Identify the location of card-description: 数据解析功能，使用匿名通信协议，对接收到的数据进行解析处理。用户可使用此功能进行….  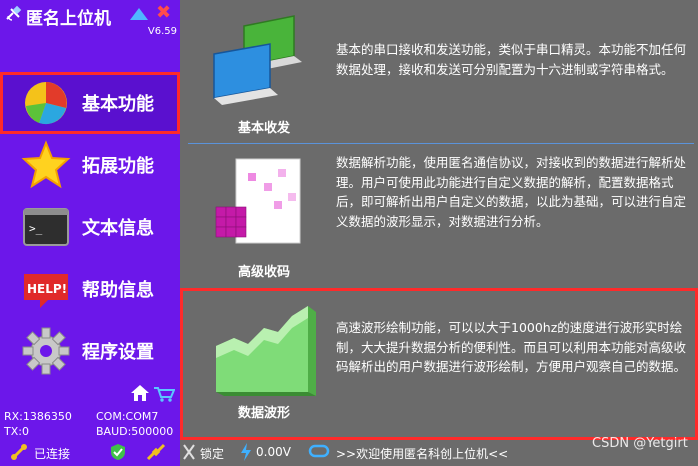
(511, 192).